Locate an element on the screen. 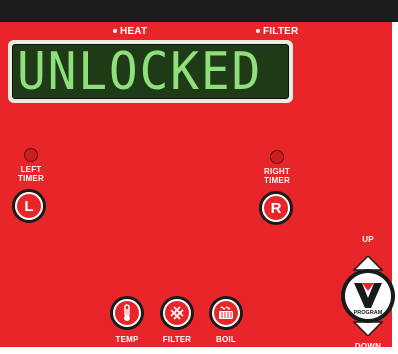 The image size is (398, 354). down-arrow-icon is located at coordinates (368, 328).